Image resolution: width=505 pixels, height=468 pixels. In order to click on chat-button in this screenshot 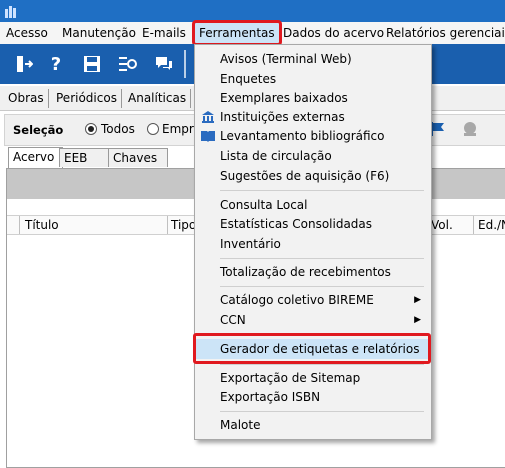, I will do `click(164, 64)`.